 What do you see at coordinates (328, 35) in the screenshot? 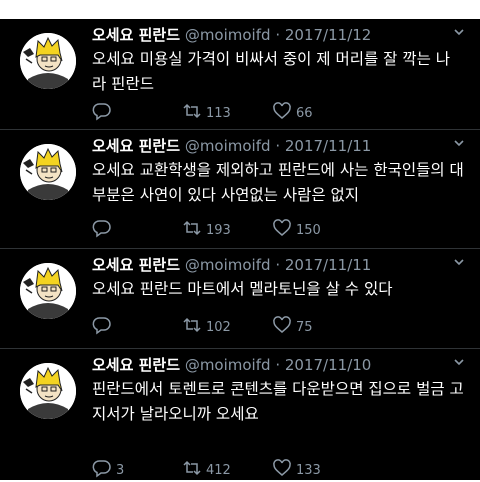
I see `tweet-date: 2017/11/12` at bounding box center [328, 35].